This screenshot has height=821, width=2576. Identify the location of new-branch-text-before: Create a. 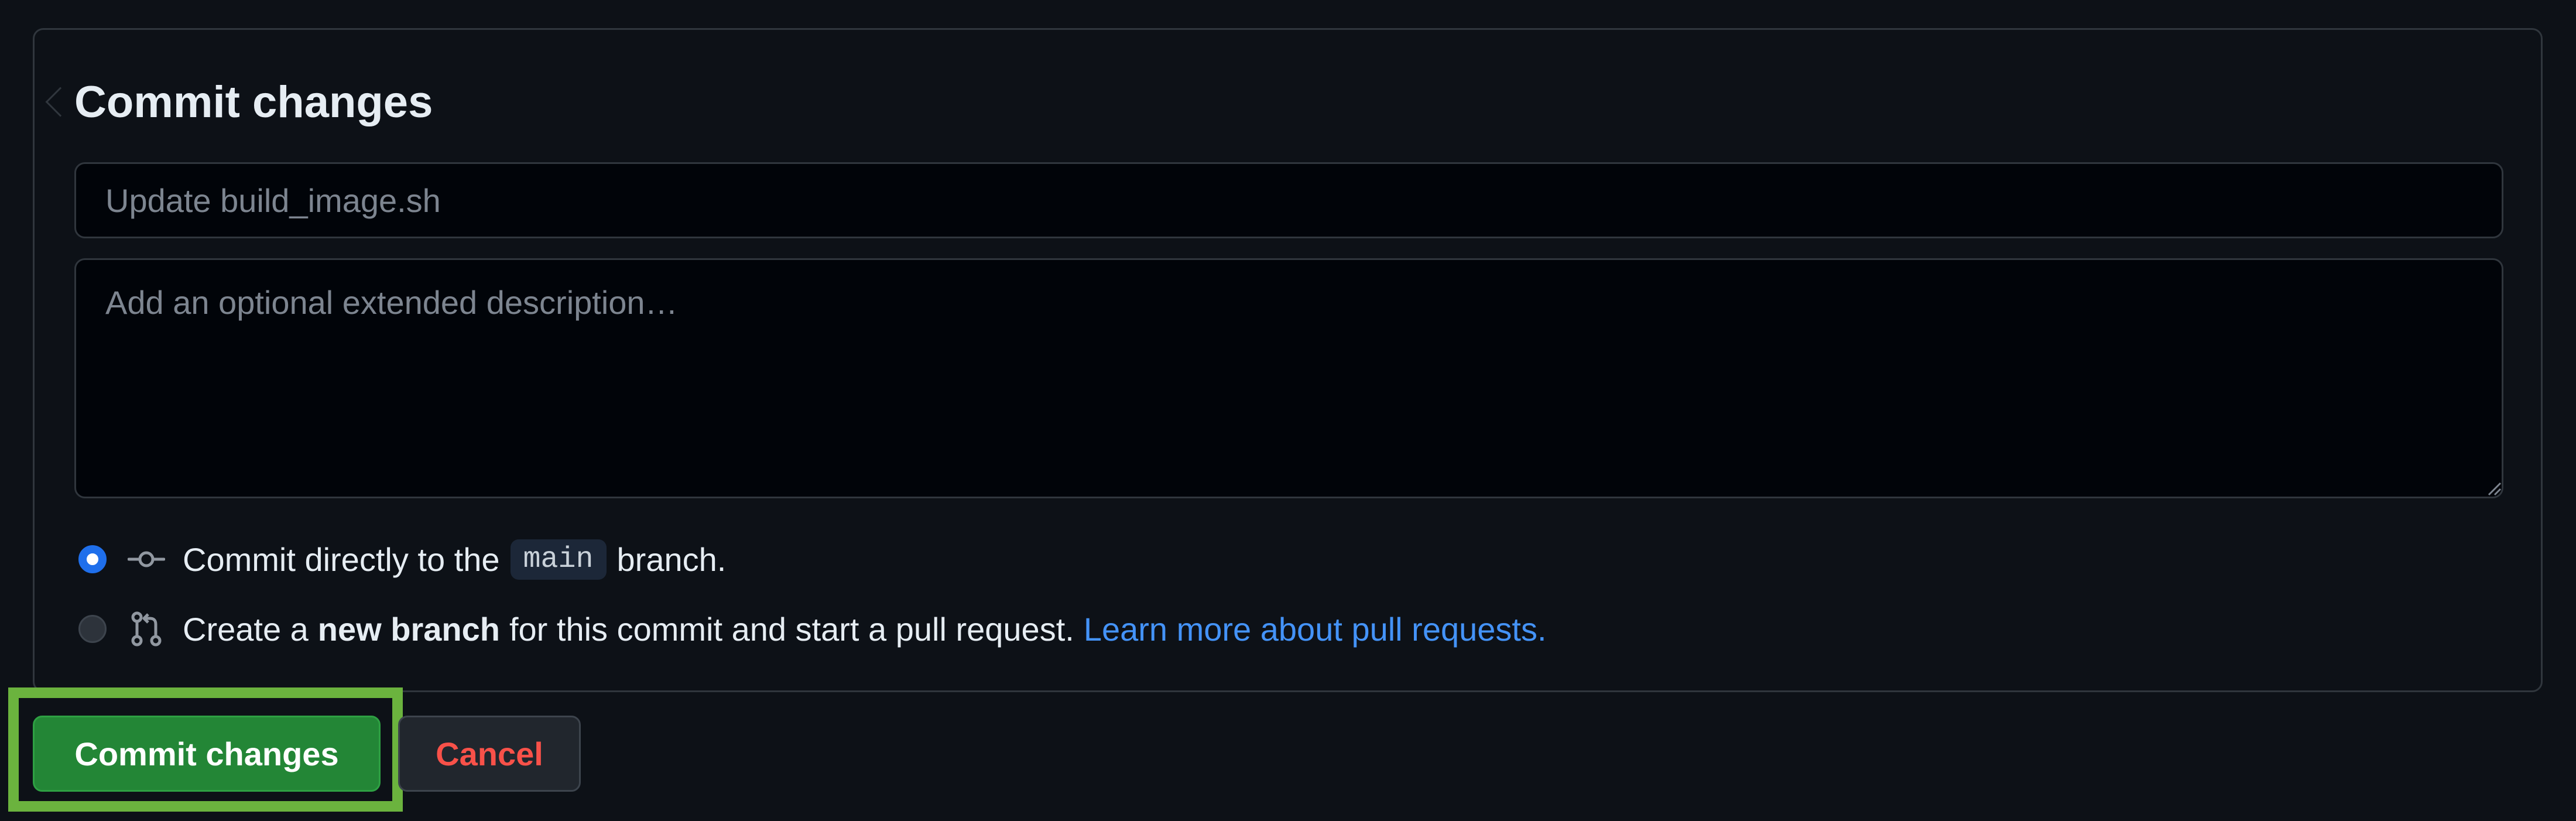
(246, 629).